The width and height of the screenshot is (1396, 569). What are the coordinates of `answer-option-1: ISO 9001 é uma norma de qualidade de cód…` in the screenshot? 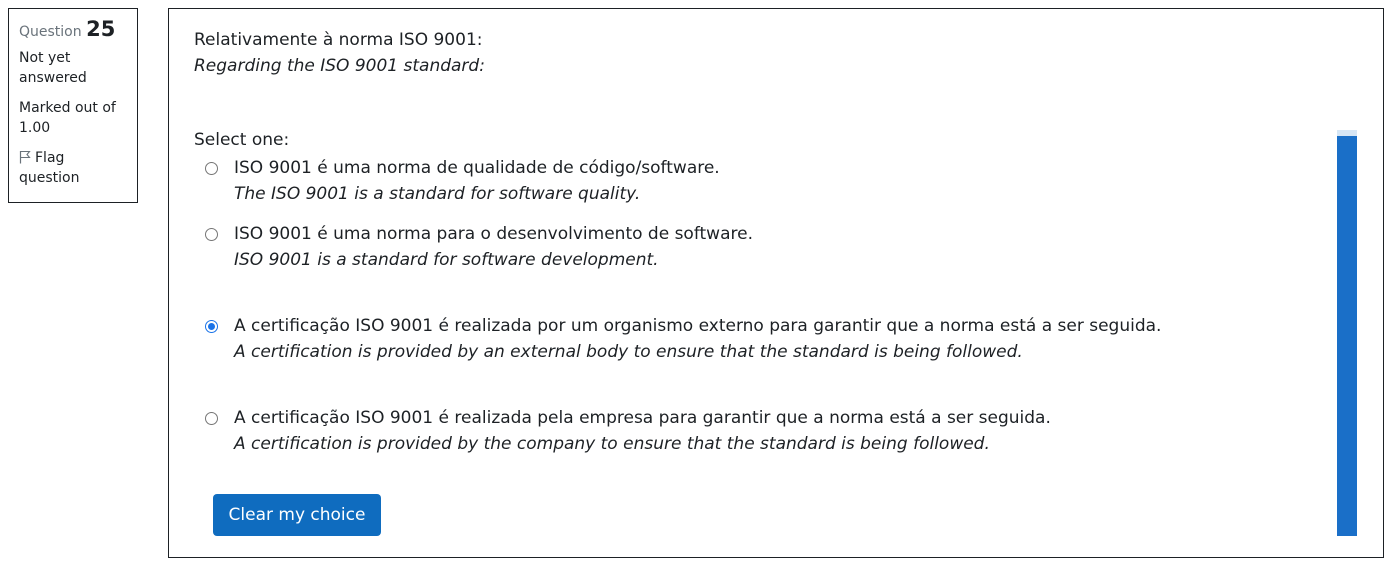 It's located at (776, 181).